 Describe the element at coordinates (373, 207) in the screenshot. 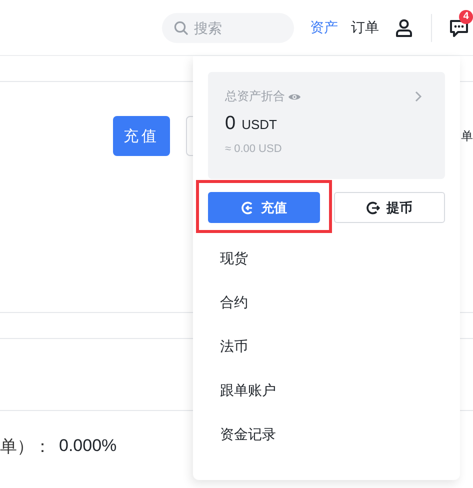

I see `withdraw-icon` at that location.